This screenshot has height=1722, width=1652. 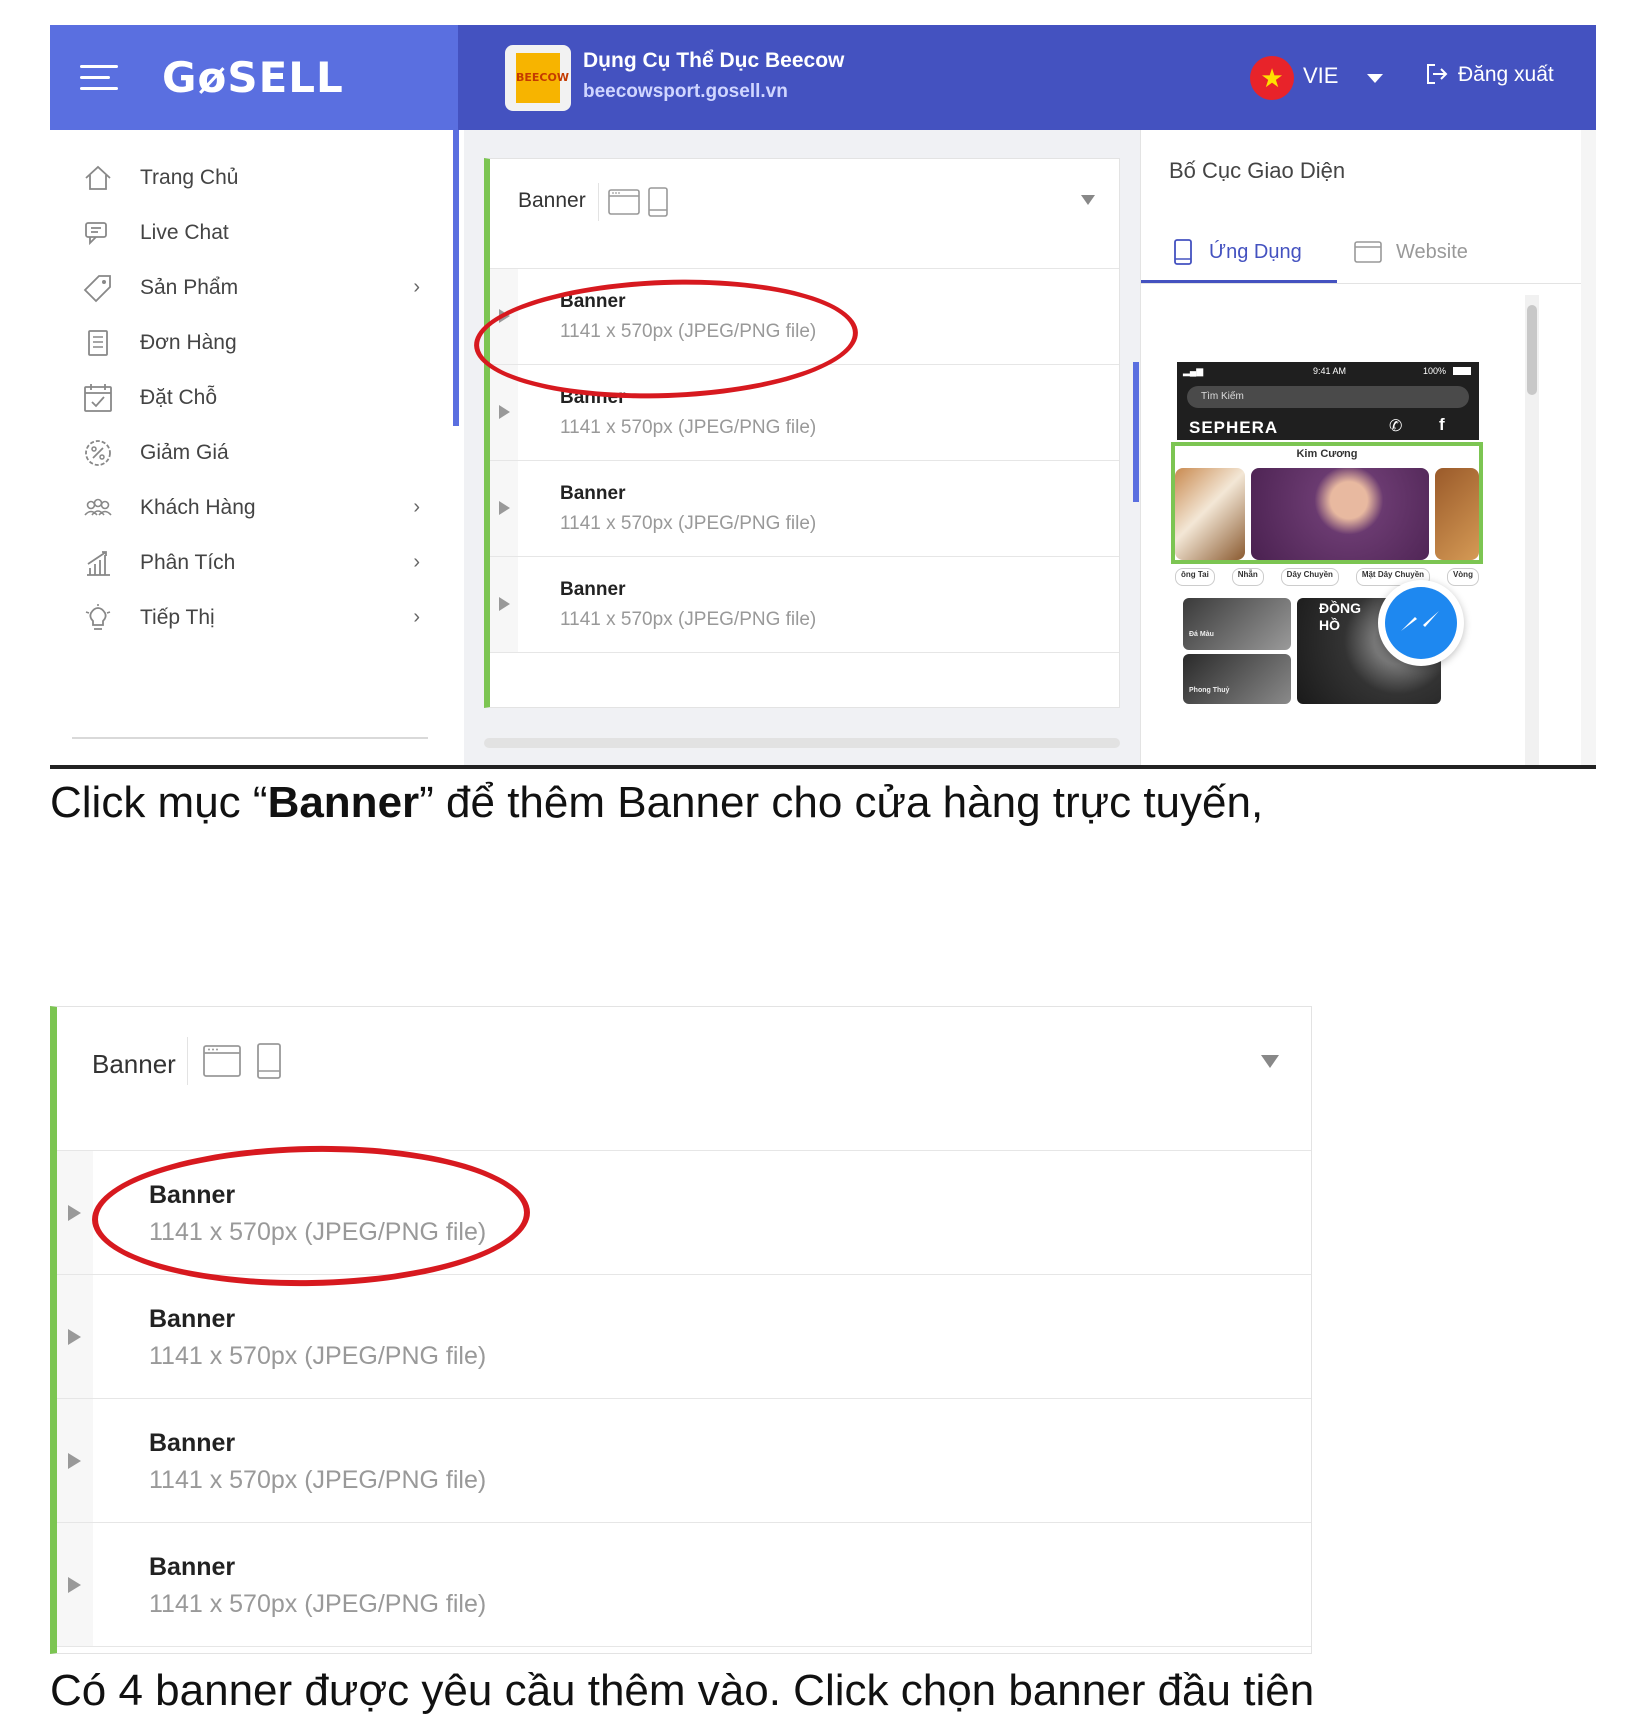 I want to click on tile-label: Phong Thuỷ, so click(x=1209, y=690).